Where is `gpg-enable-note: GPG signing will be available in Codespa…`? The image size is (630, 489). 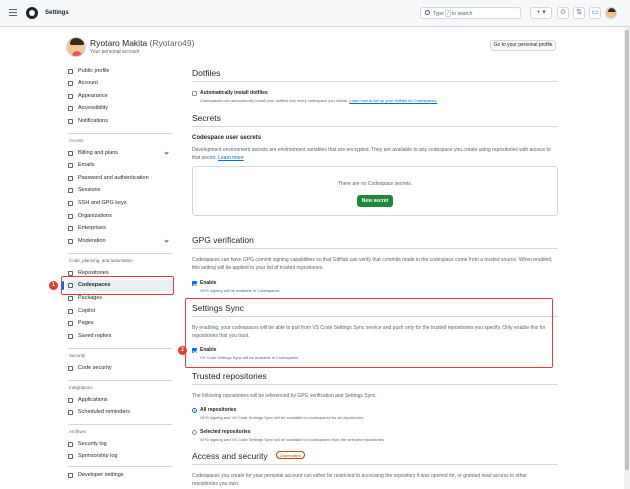
gpg-enable-note: GPG signing will be available in Codespa… is located at coordinates (240, 290).